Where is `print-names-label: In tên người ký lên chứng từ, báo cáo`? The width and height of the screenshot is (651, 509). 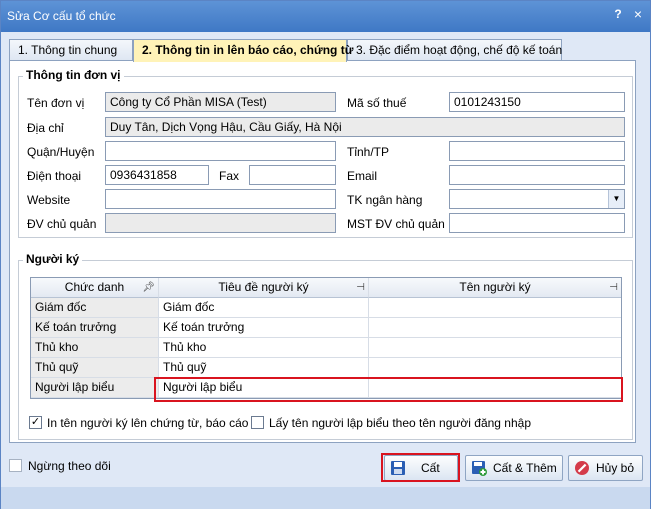 print-names-label: In tên người ký lên chứng từ, báo cáo is located at coordinates (147, 423).